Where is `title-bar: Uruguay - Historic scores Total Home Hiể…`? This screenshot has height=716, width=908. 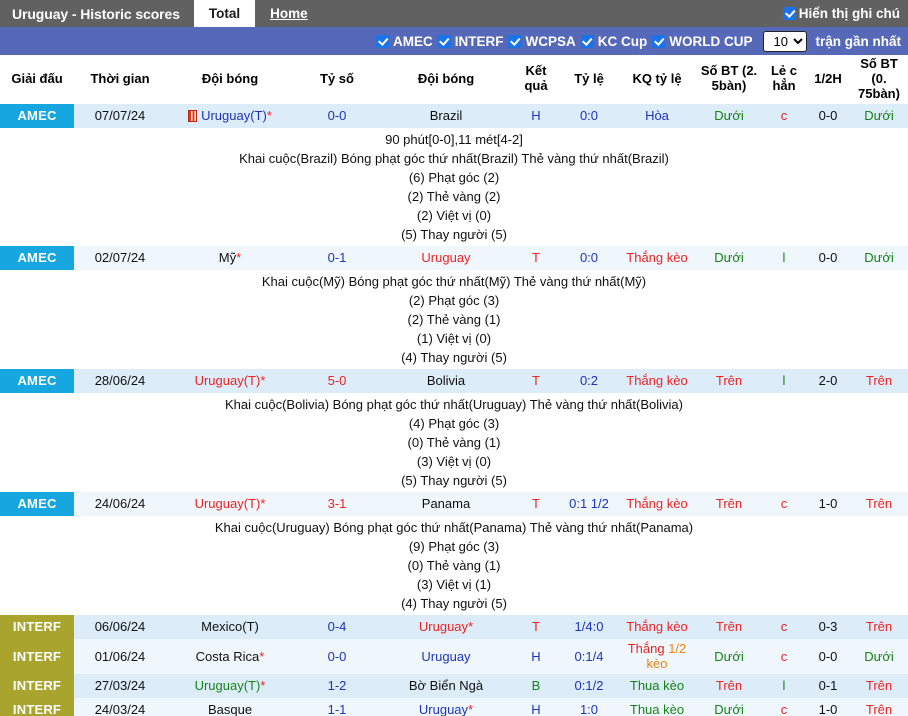
title-bar: Uruguay - Historic scores Total Home Hiể… is located at coordinates (454, 13).